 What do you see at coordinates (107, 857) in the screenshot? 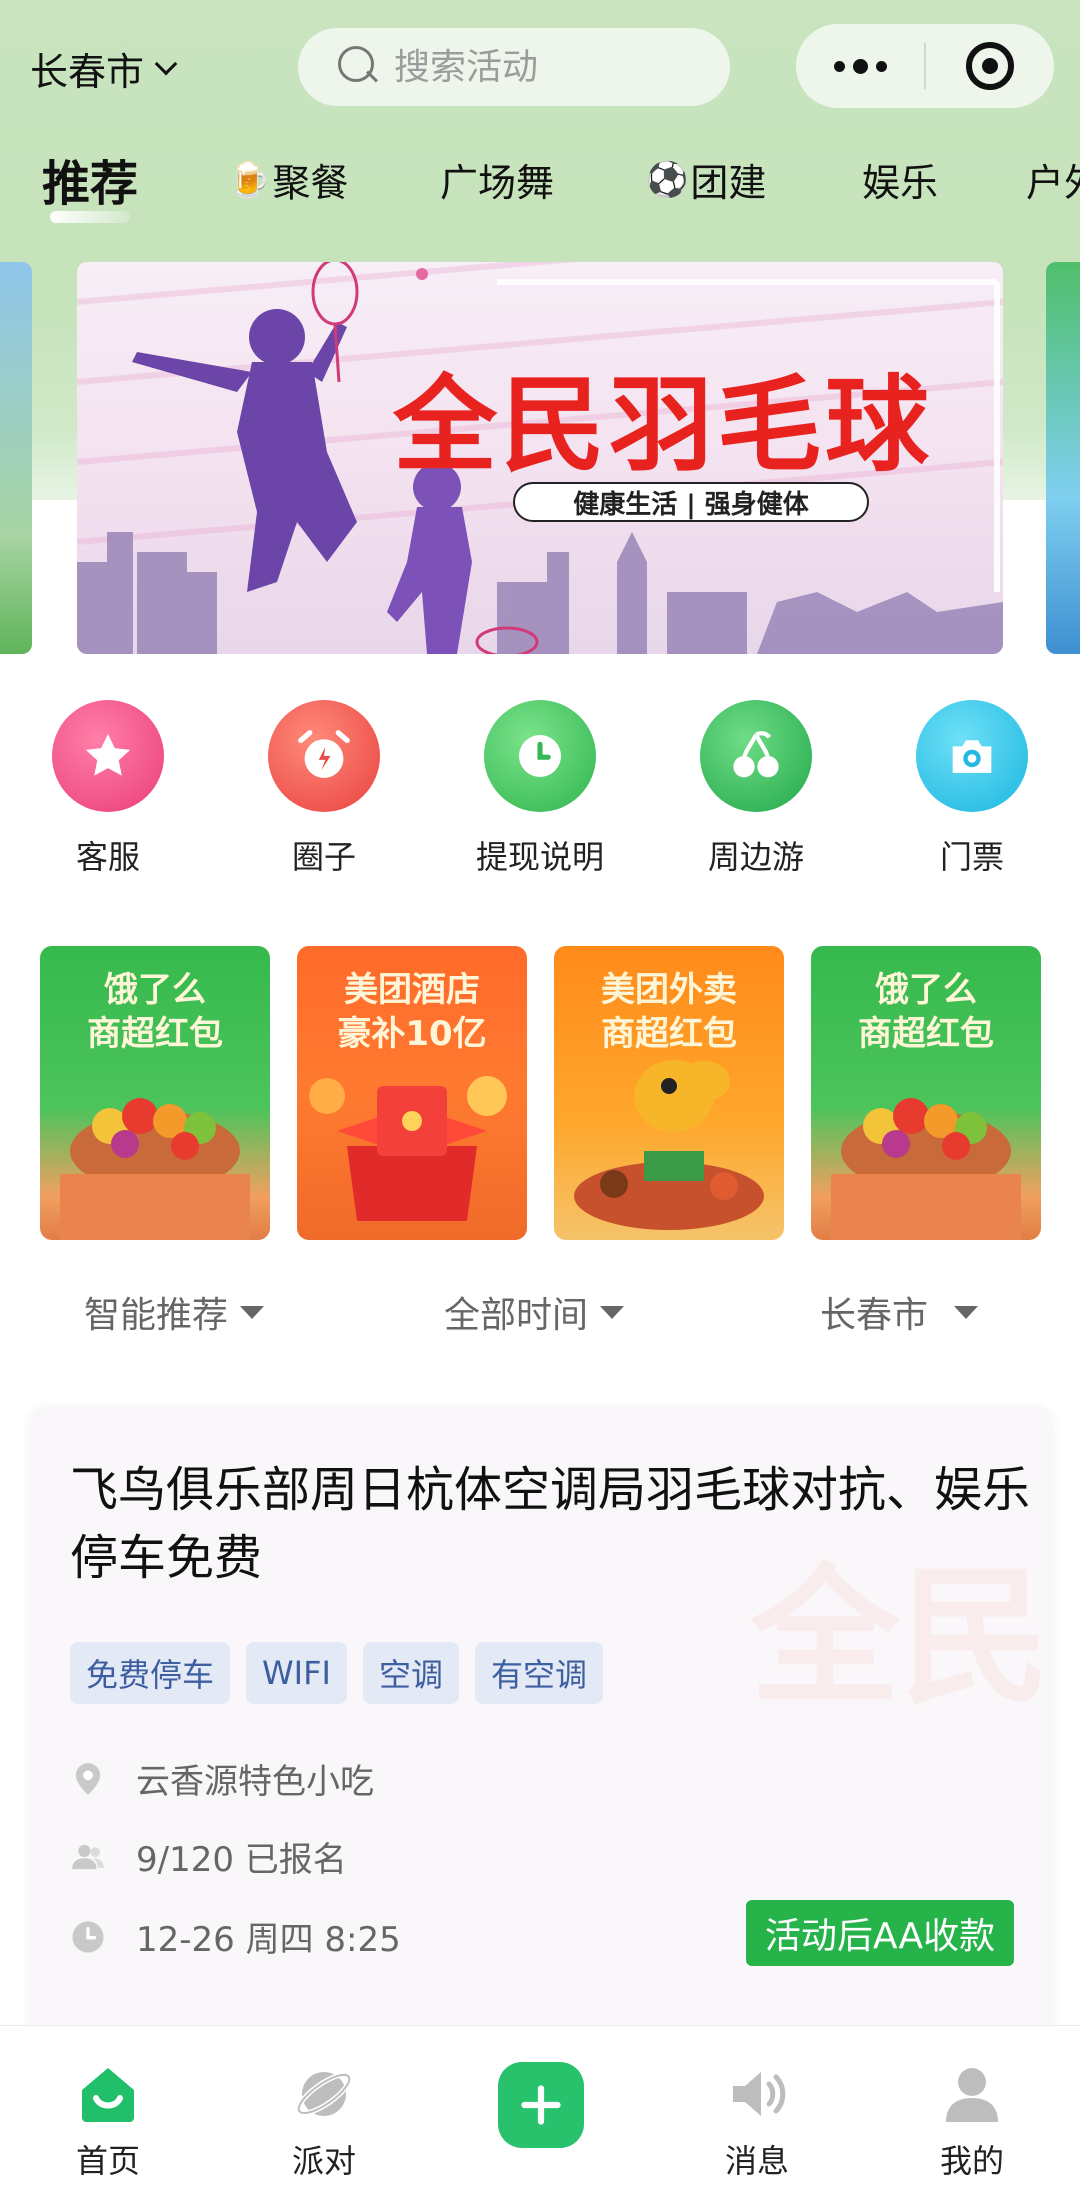
I see `quick-link-label: 客服` at bounding box center [107, 857].